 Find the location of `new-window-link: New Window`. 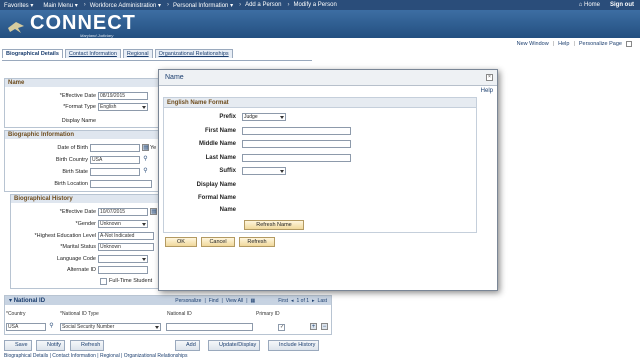

new-window-link: New Window is located at coordinates (533, 44).